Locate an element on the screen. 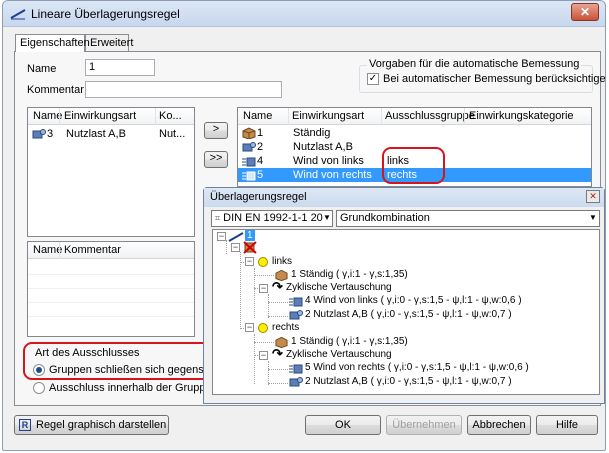 This screenshot has width=609, height=453. radio-ausschluss-innerhalb is located at coordinates (39, 388).